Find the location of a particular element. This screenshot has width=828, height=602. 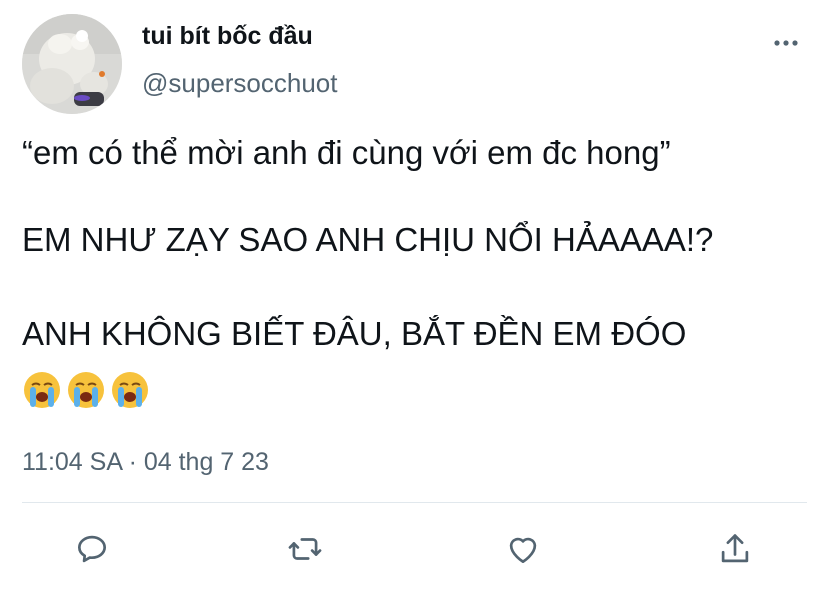

heart-icon is located at coordinates (523, 550).